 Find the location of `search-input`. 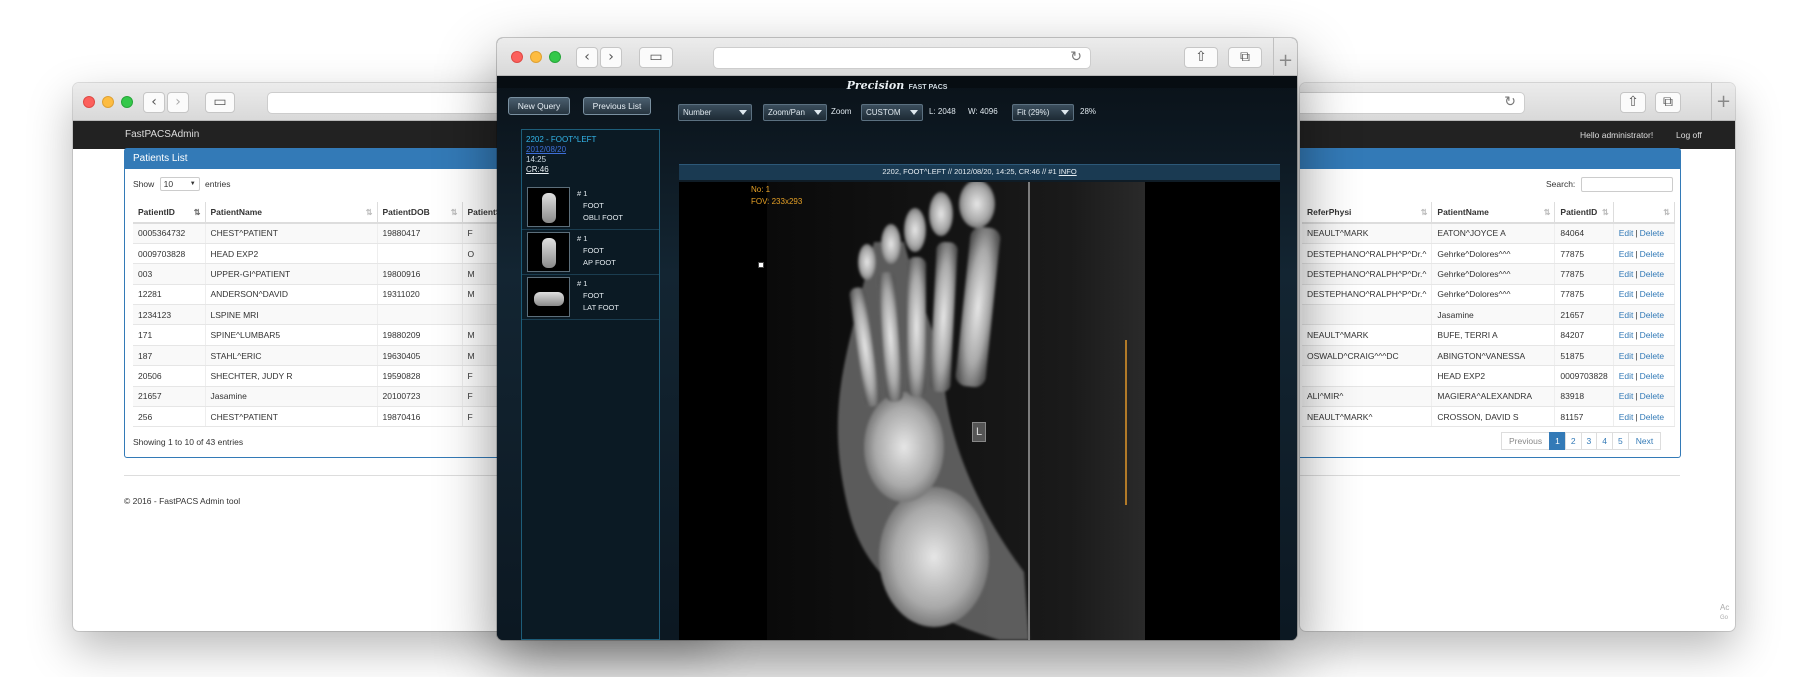

search-input is located at coordinates (1626, 184).